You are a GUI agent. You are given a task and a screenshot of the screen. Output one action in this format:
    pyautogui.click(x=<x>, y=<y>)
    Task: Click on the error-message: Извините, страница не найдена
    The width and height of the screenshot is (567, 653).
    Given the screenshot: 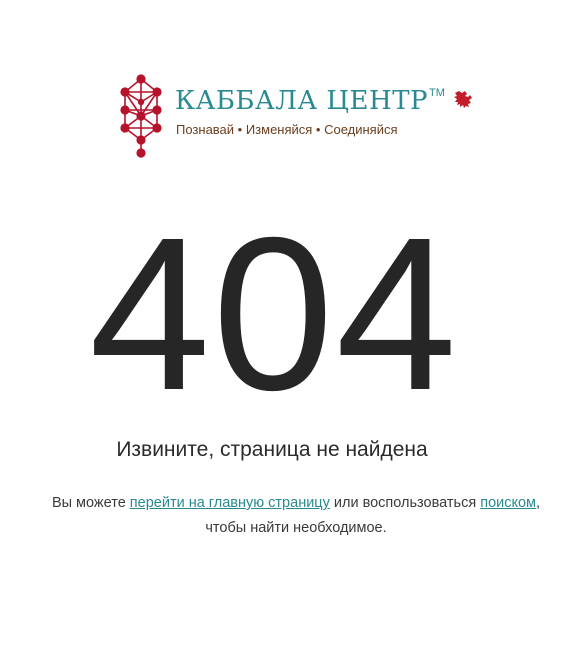 What is the action you would take?
    pyautogui.click(x=272, y=449)
    